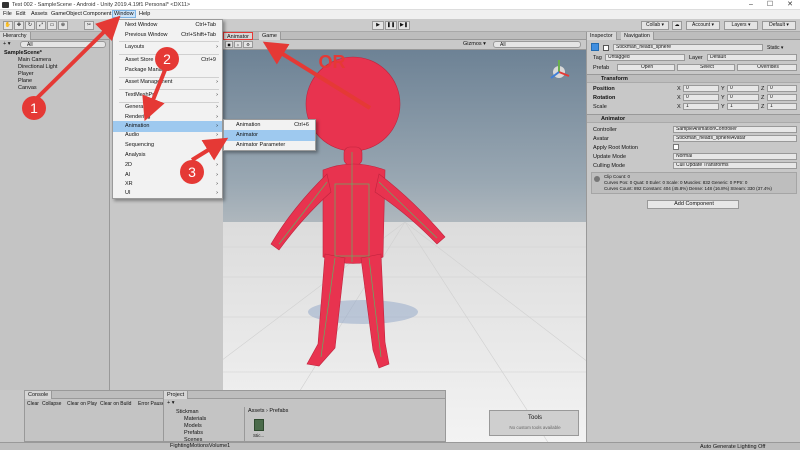 The image size is (800, 450). I want to click on cloud-icon: ☁, so click(677, 25).